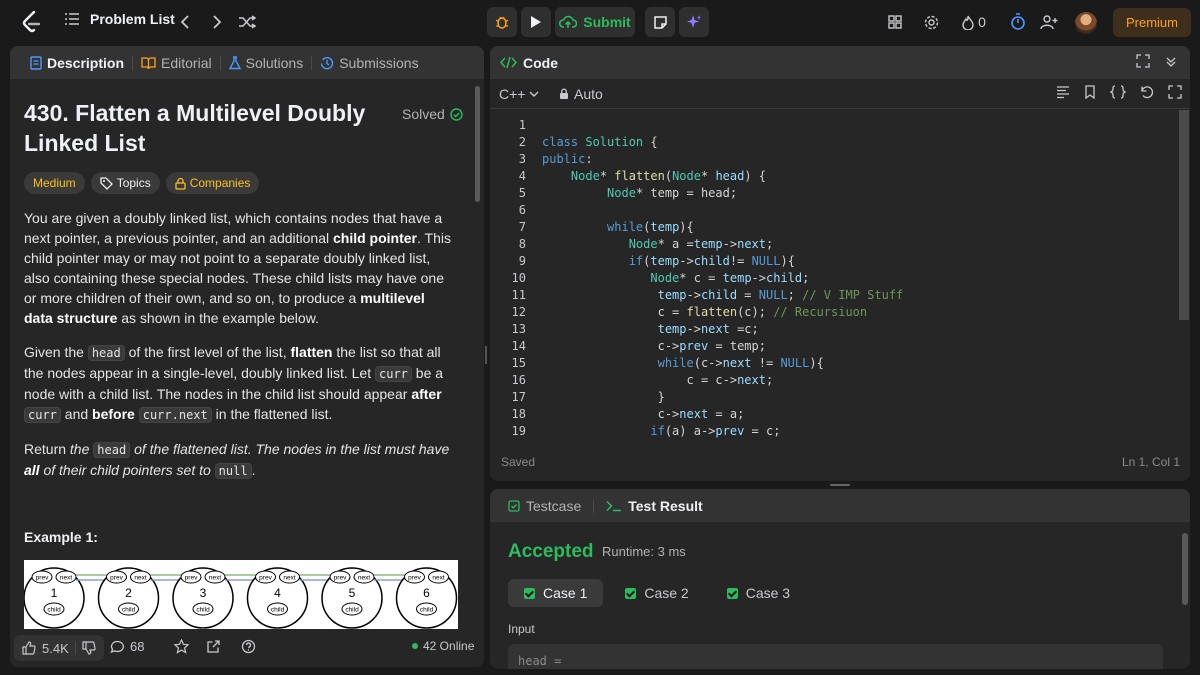 Image resolution: width=1200 pixels, height=675 pixels. What do you see at coordinates (1152, 22) in the screenshot?
I see `premium-button: Premium` at bounding box center [1152, 22].